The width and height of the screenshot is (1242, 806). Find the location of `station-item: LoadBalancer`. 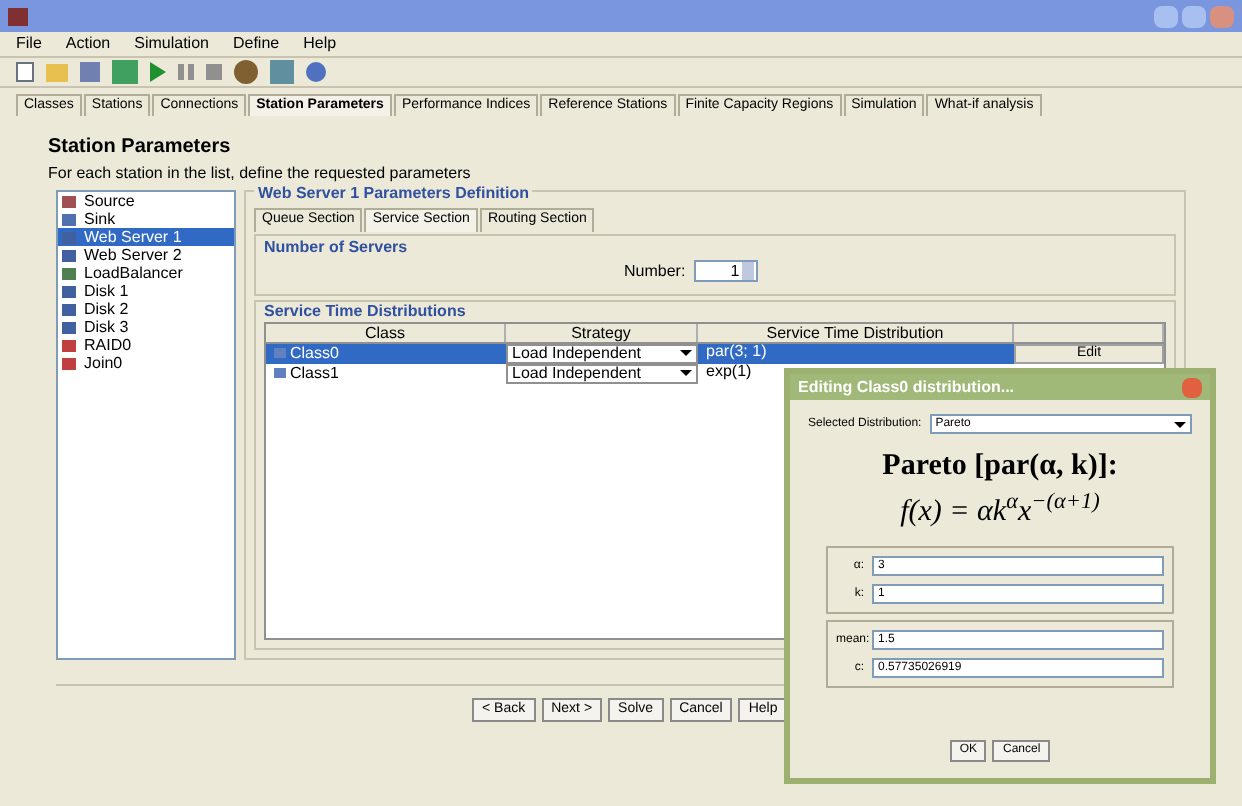

station-item: LoadBalancer is located at coordinates (146, 273).